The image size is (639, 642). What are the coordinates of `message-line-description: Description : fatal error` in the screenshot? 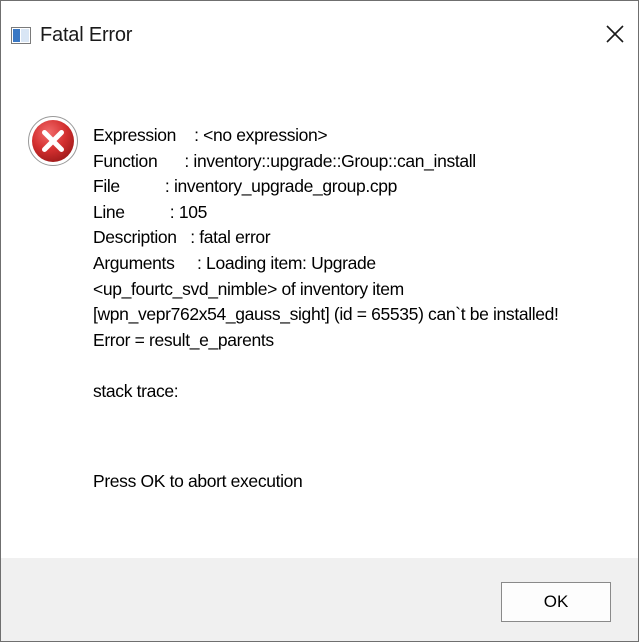 It's located at (182, 237).